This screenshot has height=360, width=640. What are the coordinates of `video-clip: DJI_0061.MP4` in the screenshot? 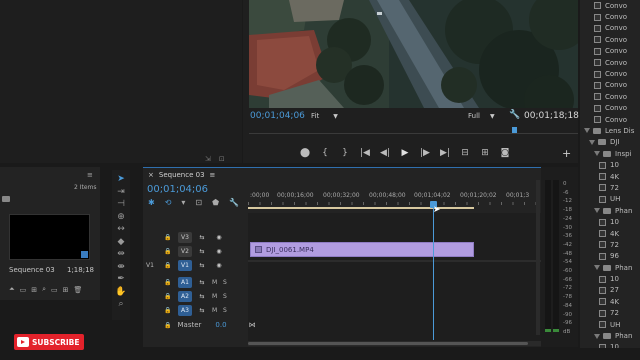 It's located at (362, 249).